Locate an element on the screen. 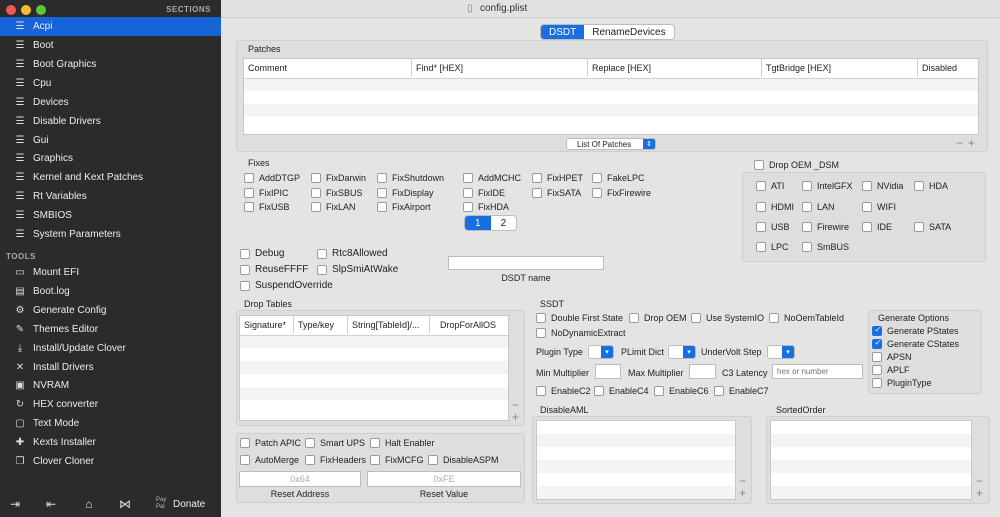 Image resolution: width=1000 pixels, height=517 pixels. smart-ups-checkbox: Smart UPS is located at coordinates (335, 443).